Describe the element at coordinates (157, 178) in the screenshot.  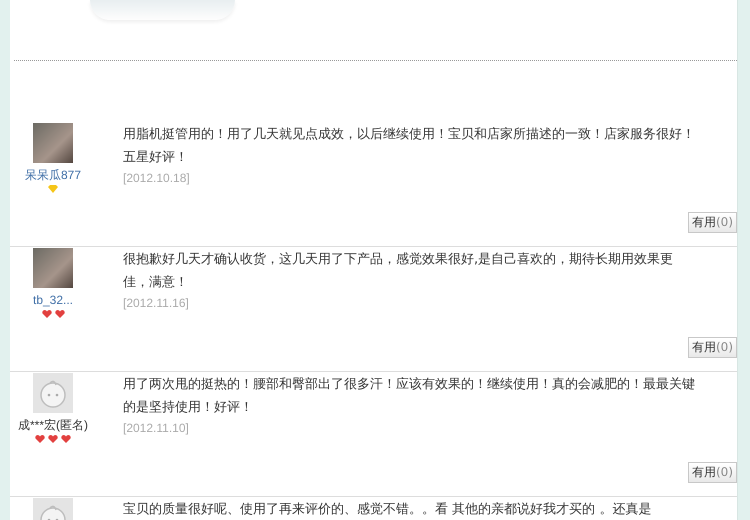
I see `review-date: [2012.10.18]` at that location.